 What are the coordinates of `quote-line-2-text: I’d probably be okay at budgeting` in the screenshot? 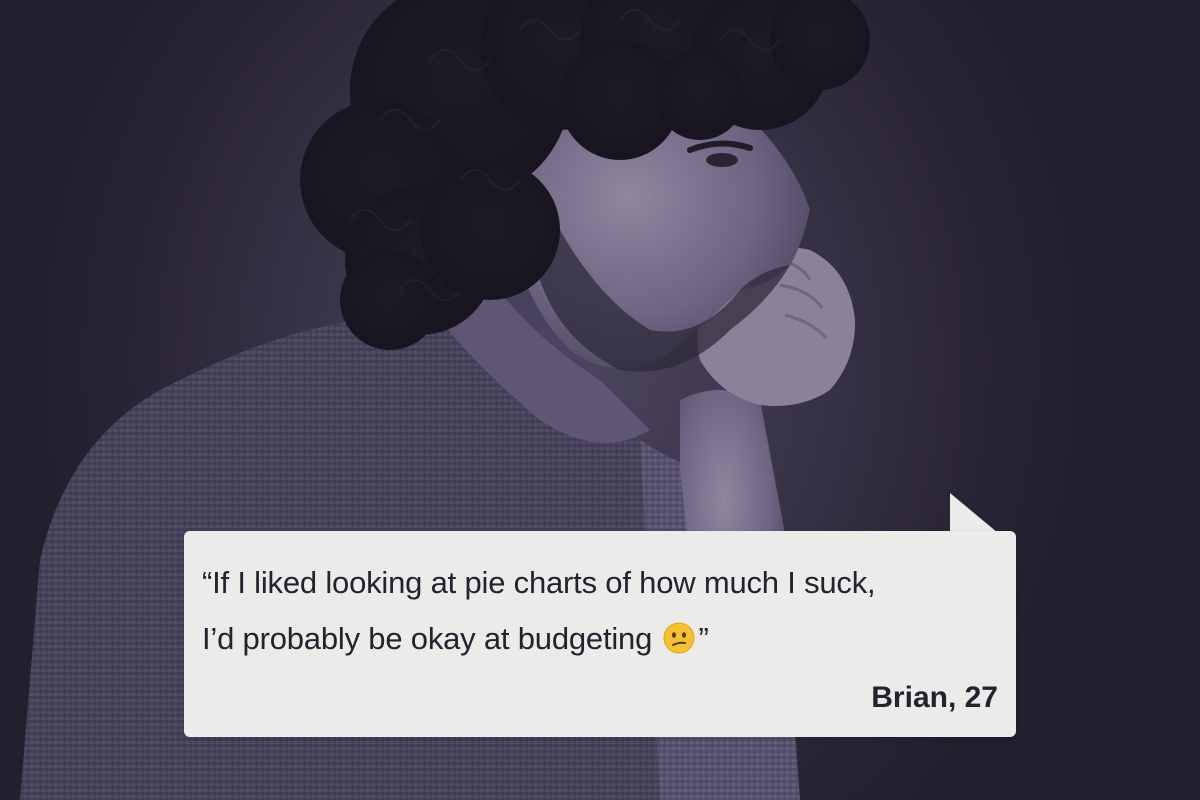 It's located at (427, 638).